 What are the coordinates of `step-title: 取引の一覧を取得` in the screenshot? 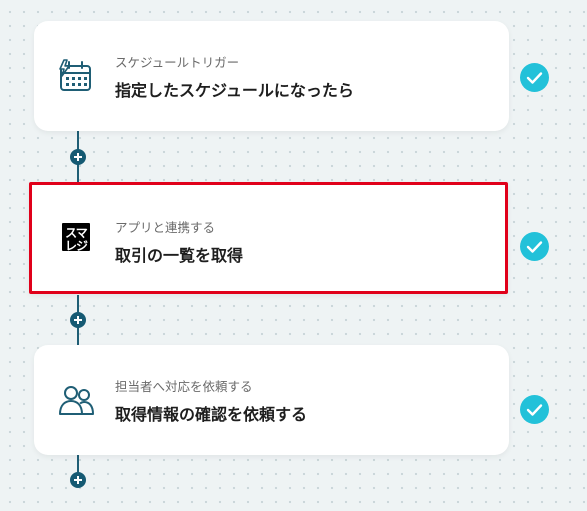 It's located at (179, 255).